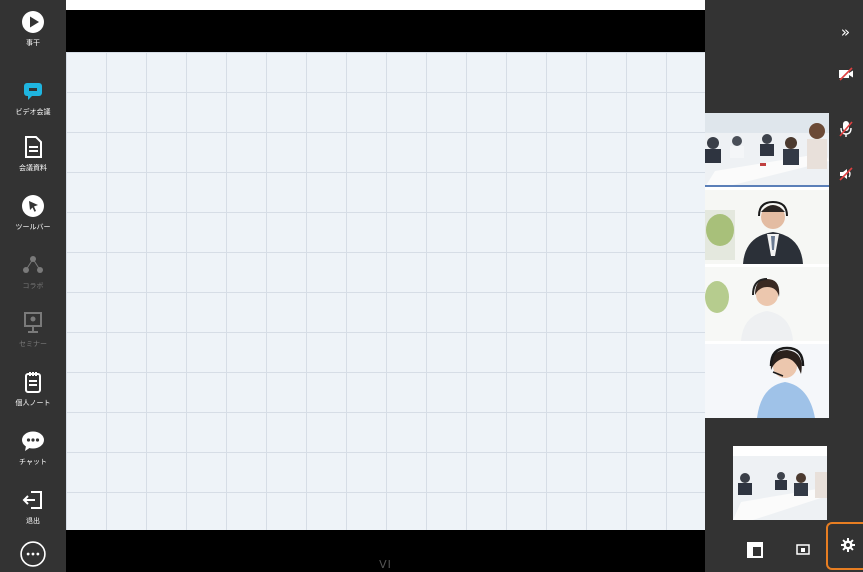  I want to click on sidebar-item-video-meeting: ビデオ会議, so click(33, 107).